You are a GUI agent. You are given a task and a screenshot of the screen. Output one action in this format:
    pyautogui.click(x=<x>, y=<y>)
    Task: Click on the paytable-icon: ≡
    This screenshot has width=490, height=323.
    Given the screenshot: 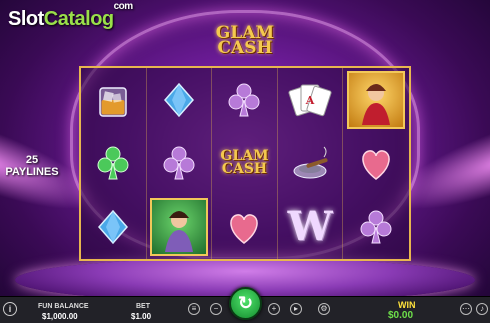 What is the action you would take?
    pyautogui.click(x=194, y=309)
    